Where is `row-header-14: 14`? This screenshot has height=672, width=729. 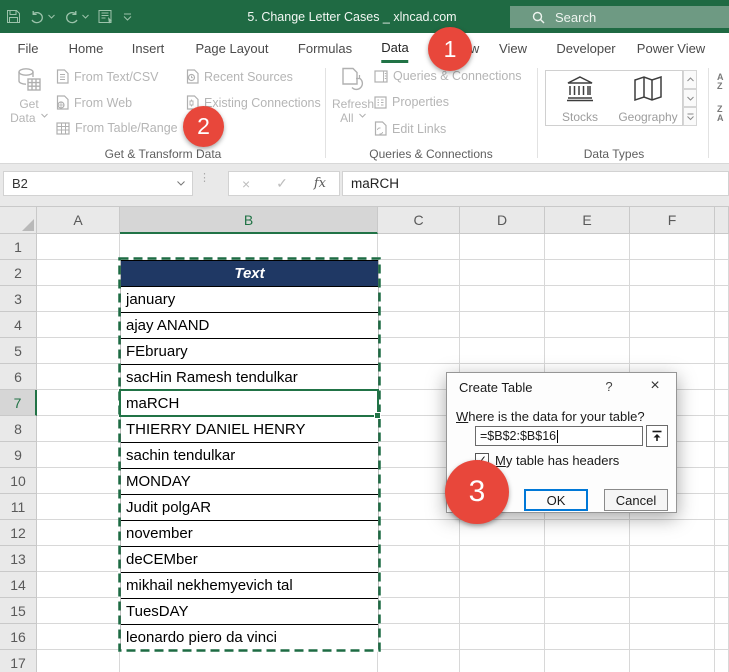
row-header-14: 14 is located at coordinates (18, 585).